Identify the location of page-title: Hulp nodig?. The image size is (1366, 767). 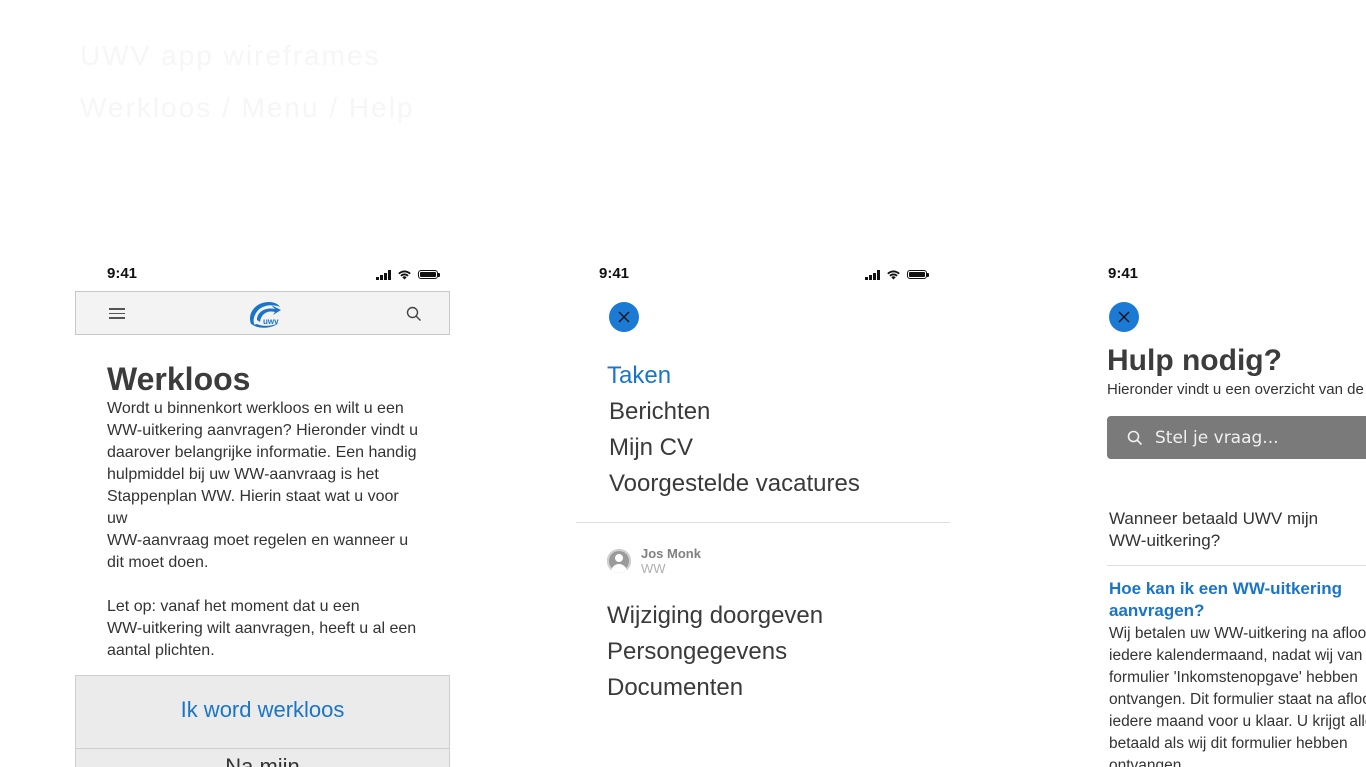
(1194, 360).